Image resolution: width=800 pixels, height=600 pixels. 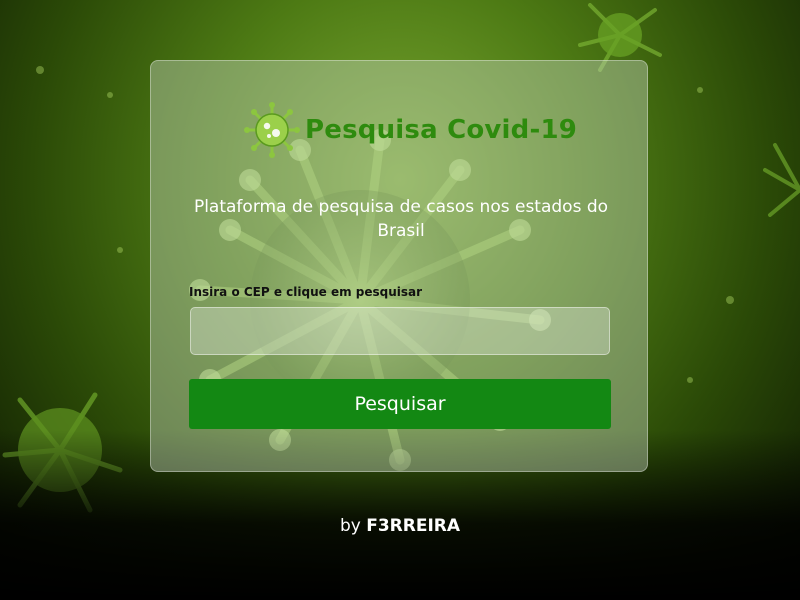 I want to click on footer-author: F3RREIRA, so click(x=413, y=526).